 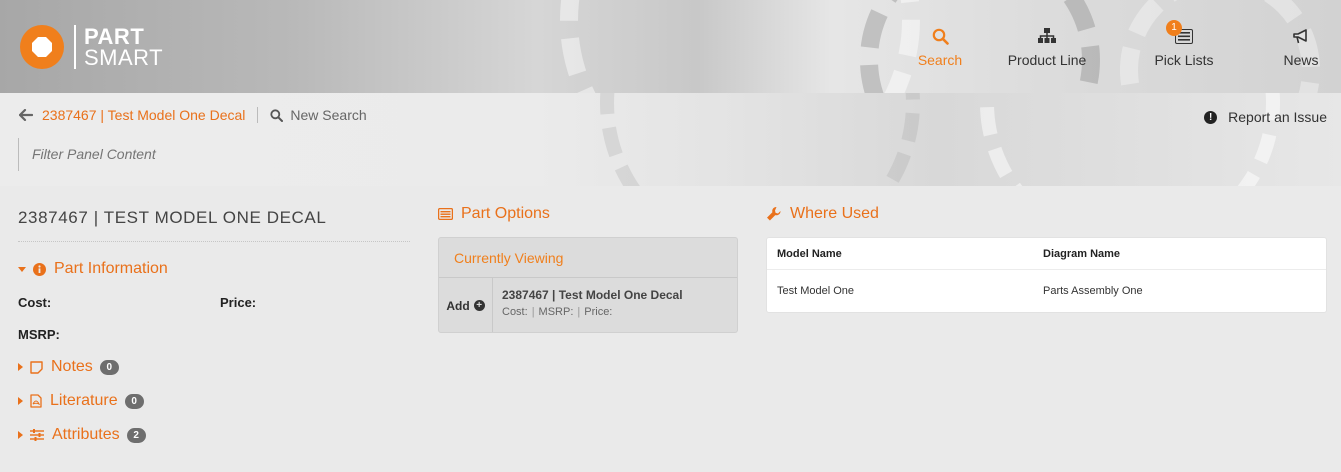 What do you see at coordinates (72, 366) in the screenshot?
I see `notes-label: Notes` at bounding box center [72, 366].